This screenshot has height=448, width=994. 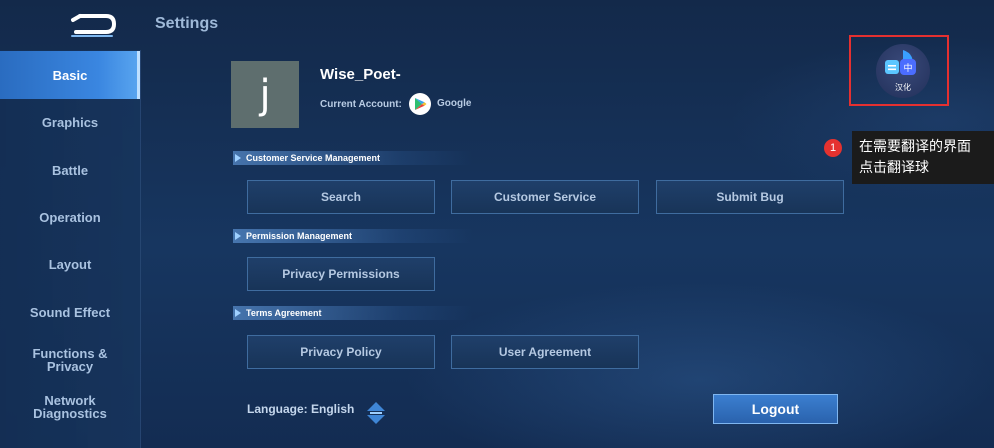 I want to click on section-terms-header: Terms Agreement, so click(x=353, y=313).